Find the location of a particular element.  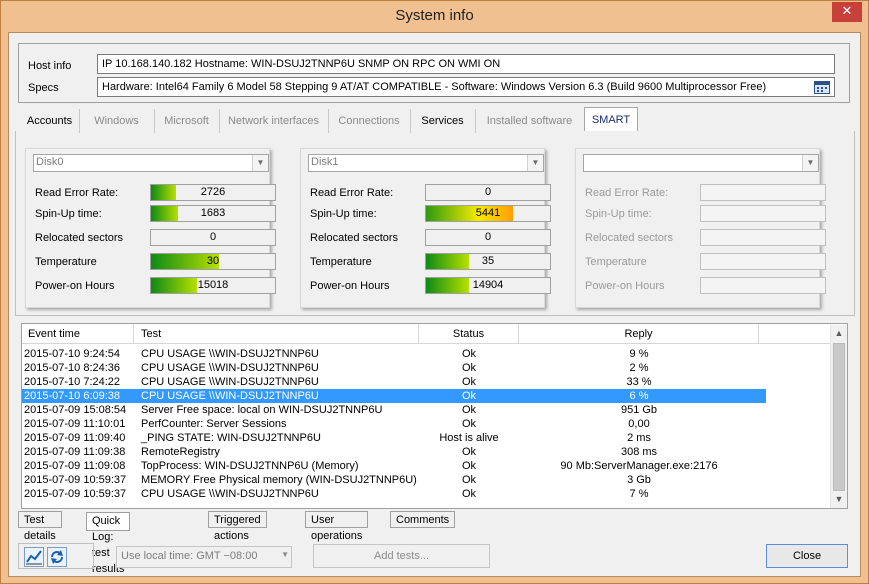

close-button: Close is located at coordinates (807, 556).